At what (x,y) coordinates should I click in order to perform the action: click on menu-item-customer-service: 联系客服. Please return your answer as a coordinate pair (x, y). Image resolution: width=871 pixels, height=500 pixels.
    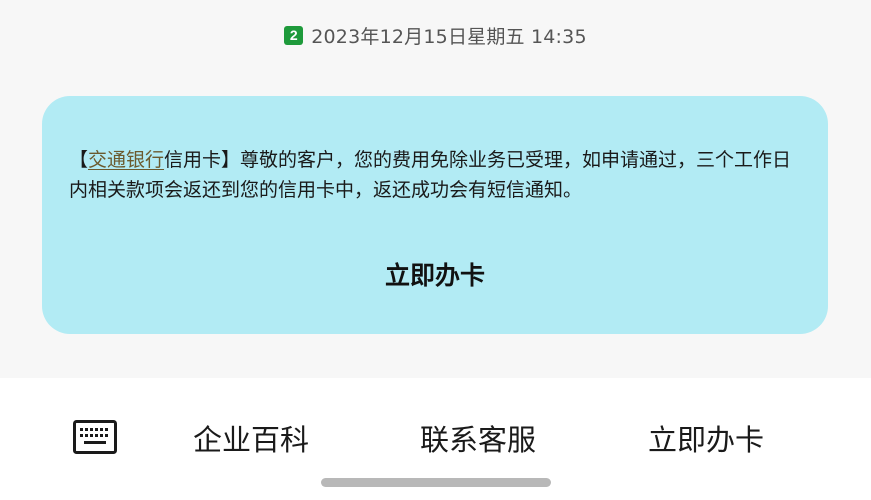
    Looking at the image, I should click on (478, 440).